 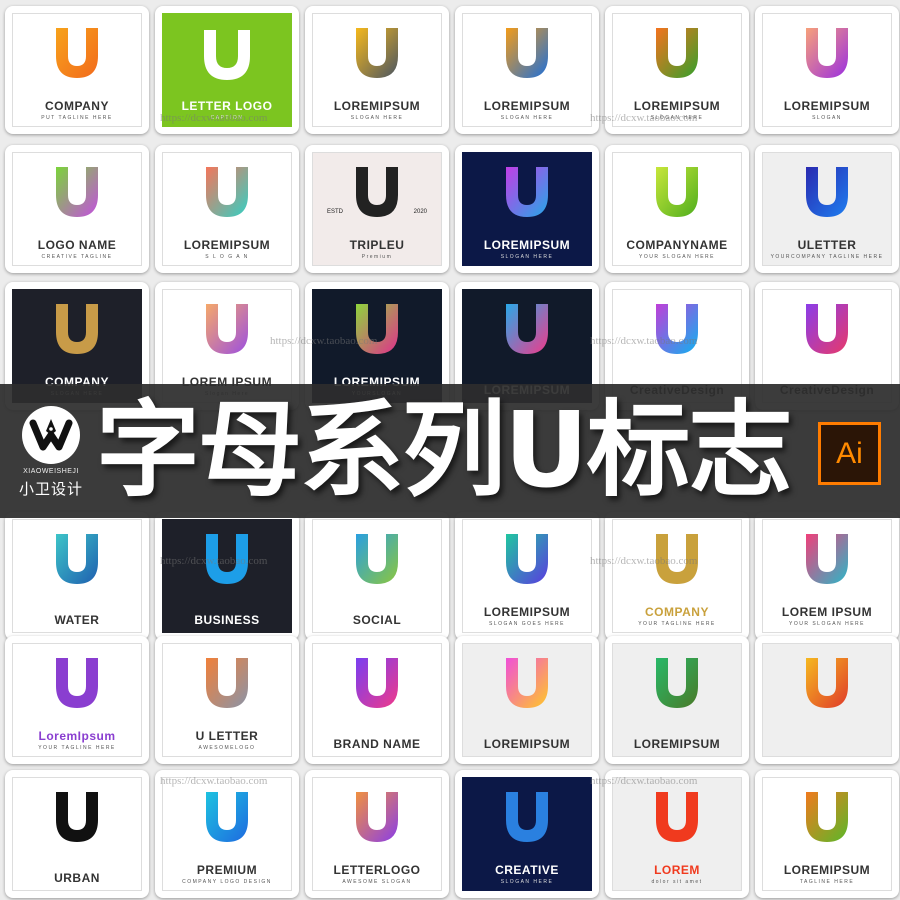 I want to click on logo-card: LOREM IPSUM YOUR SLOGAN HERE, so click(x=827, y=576).